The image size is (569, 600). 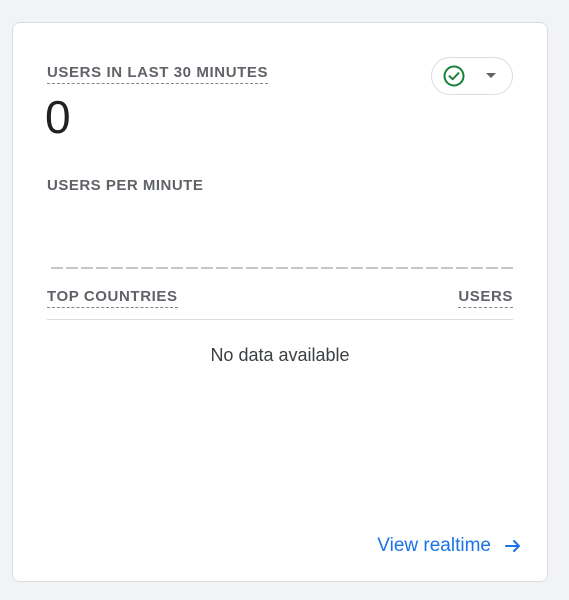 What do you see at coordinates (280, 319) in the screenshot?
I see `table-header-divider` at bounding box center [280, 319].